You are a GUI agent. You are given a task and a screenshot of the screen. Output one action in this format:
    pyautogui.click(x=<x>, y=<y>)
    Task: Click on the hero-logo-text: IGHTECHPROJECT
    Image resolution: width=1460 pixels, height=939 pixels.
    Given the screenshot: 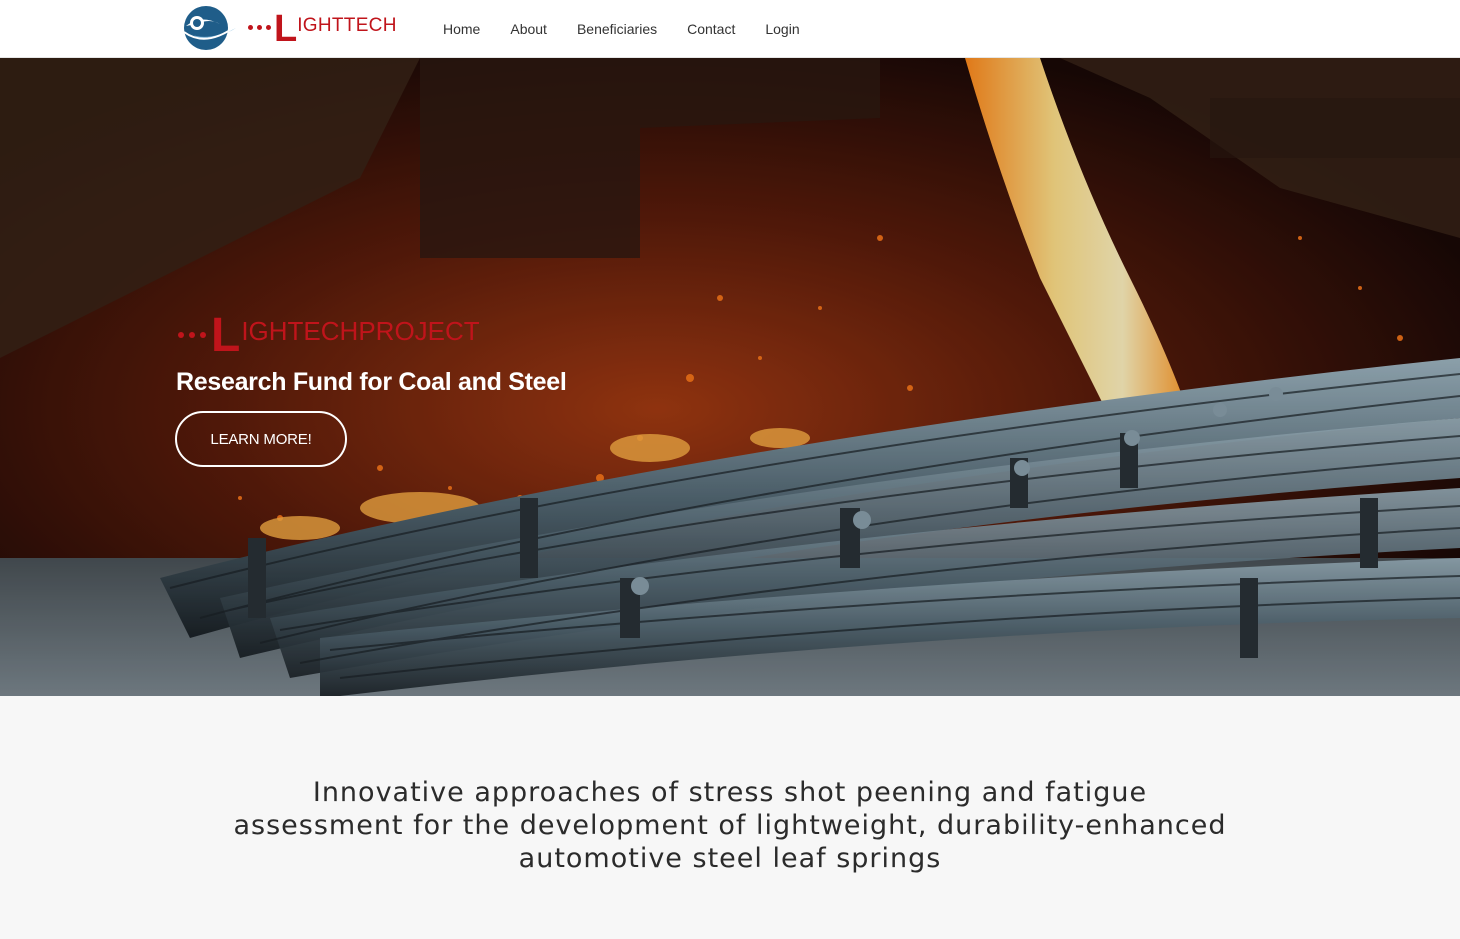 What is the action you would take?
    pyautogui.click(x=360, y=331)
    